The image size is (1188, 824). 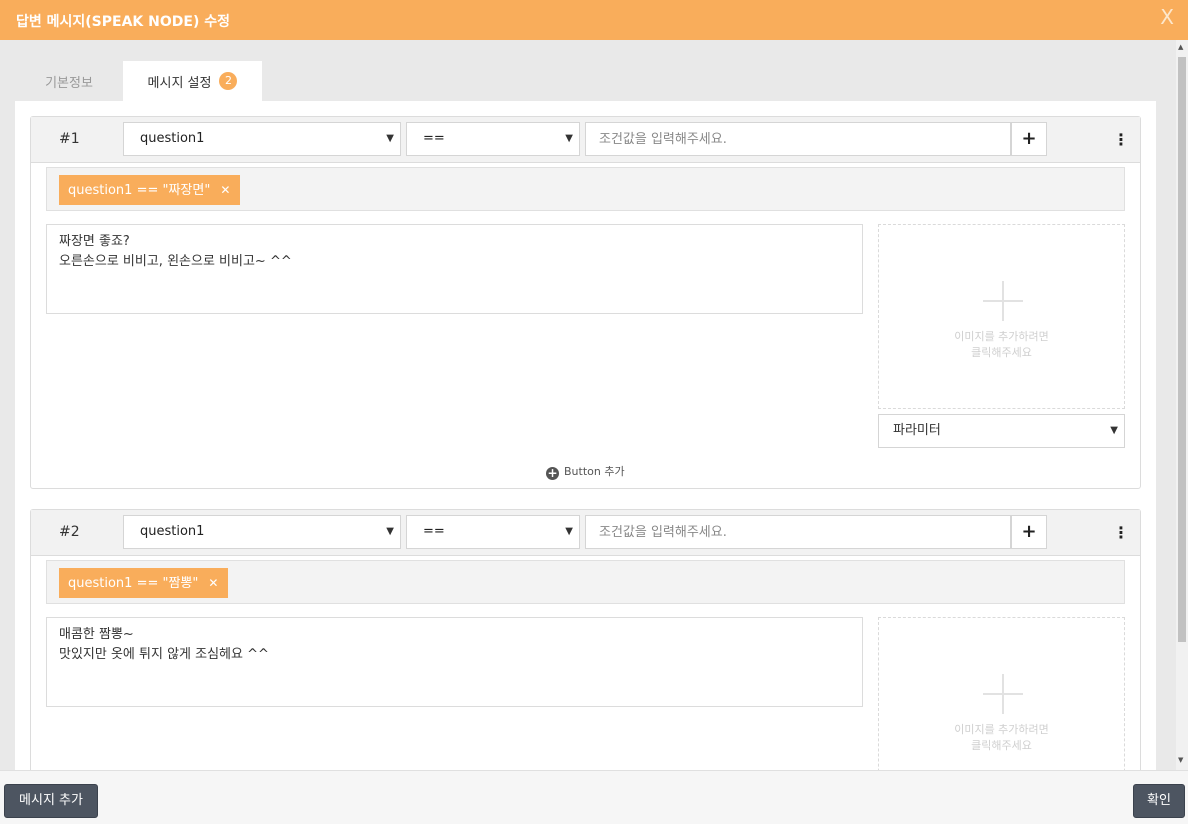 What do you see at coordinates (69, 139) in the screenshot?
I see `card-number: #1` at bounding box center [69, 139].